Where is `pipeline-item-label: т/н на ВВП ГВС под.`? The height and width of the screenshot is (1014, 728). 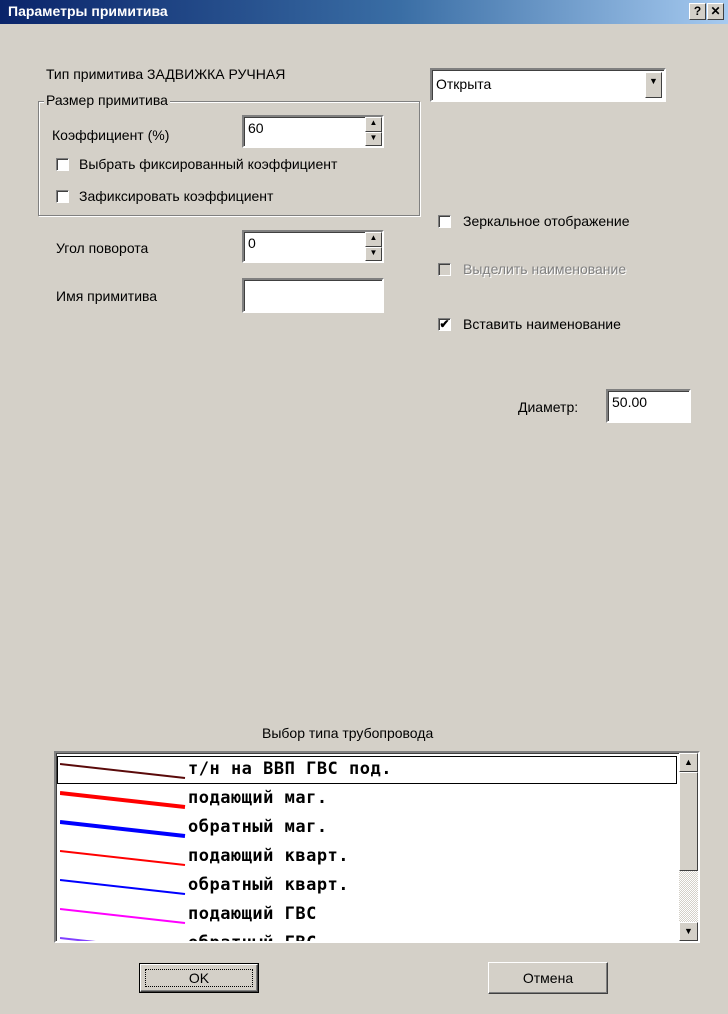
pipeline-item-label: т/н на ВВП ГВС под. is located at coordinates (290, 769).